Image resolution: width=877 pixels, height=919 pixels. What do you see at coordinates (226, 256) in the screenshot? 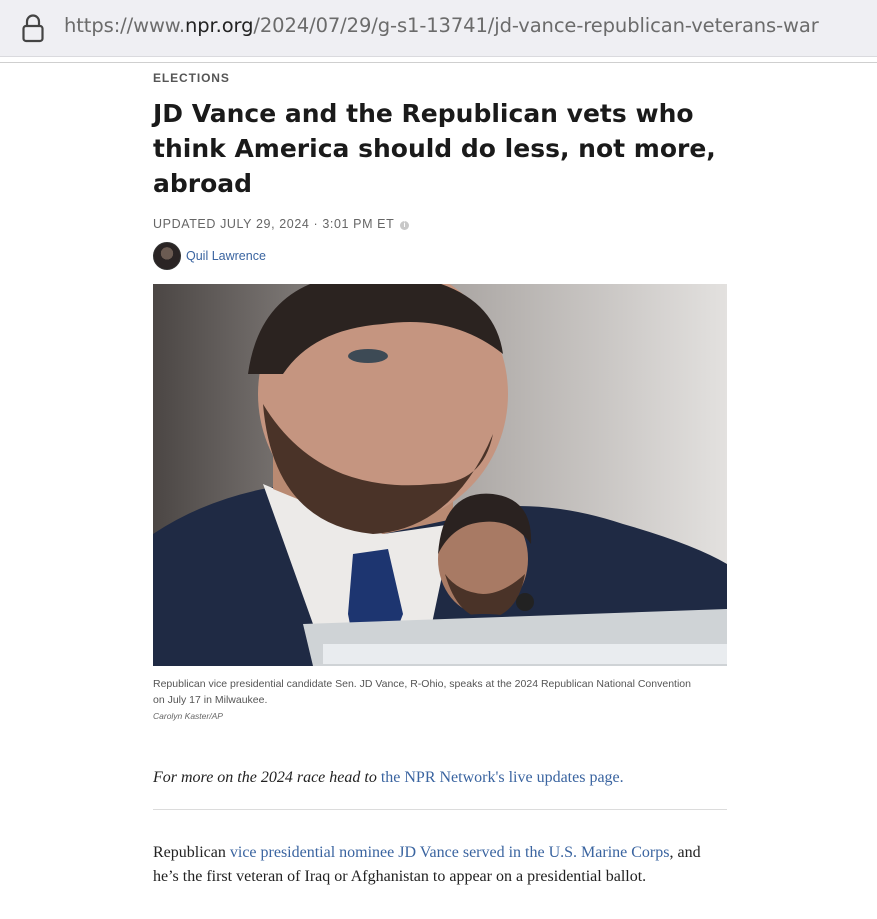
I see `author-link: Quil Lawrence` at bounding box center [226, 256].